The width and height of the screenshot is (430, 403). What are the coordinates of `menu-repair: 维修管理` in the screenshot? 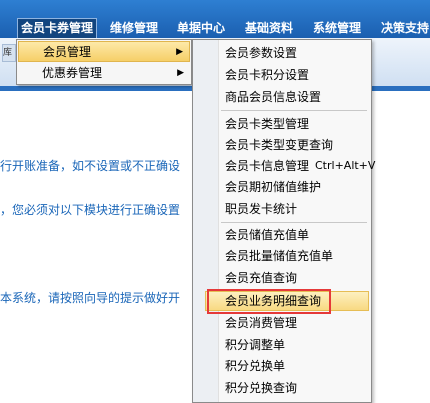 It's located at (134, 28).